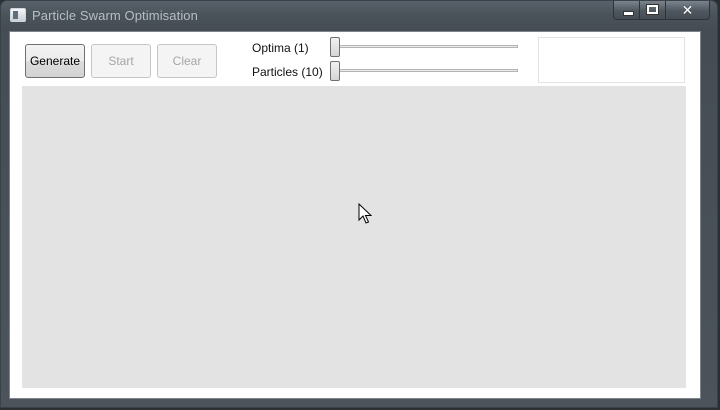 This screenshot has width=720, height=410. Describe the element at coordinates (55, 61) in the screenshot. I see `generate-button: Generate` at that location.